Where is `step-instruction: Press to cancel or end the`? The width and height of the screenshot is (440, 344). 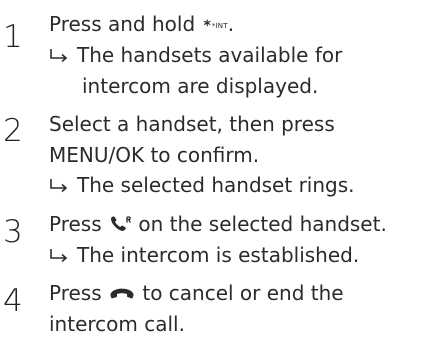 step-instruction: Press to cancel or end the is located at coordinates (196, 294).